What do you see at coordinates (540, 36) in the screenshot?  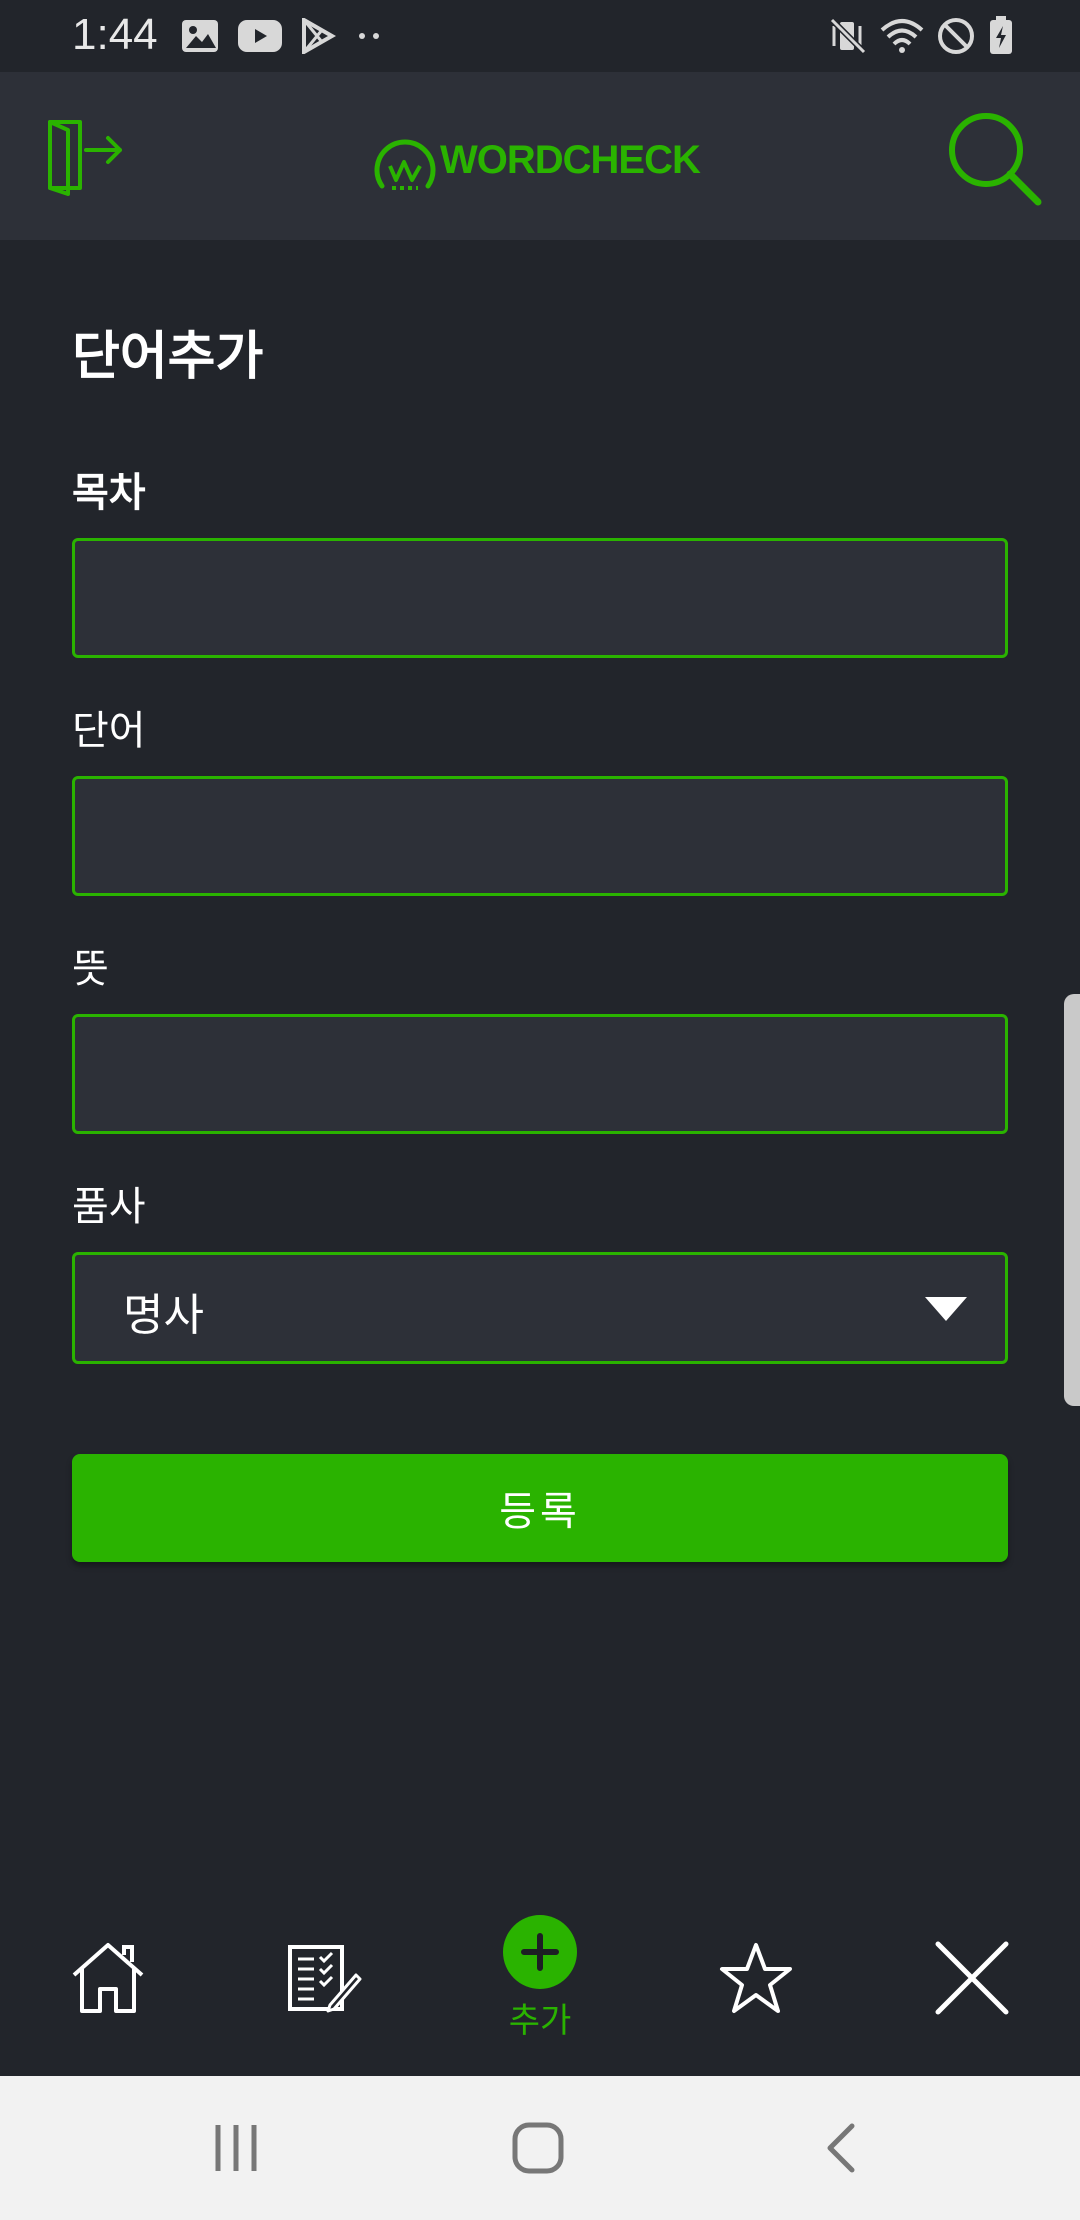 I see `status-bar: 1:44` at bounding box center [540, 36].